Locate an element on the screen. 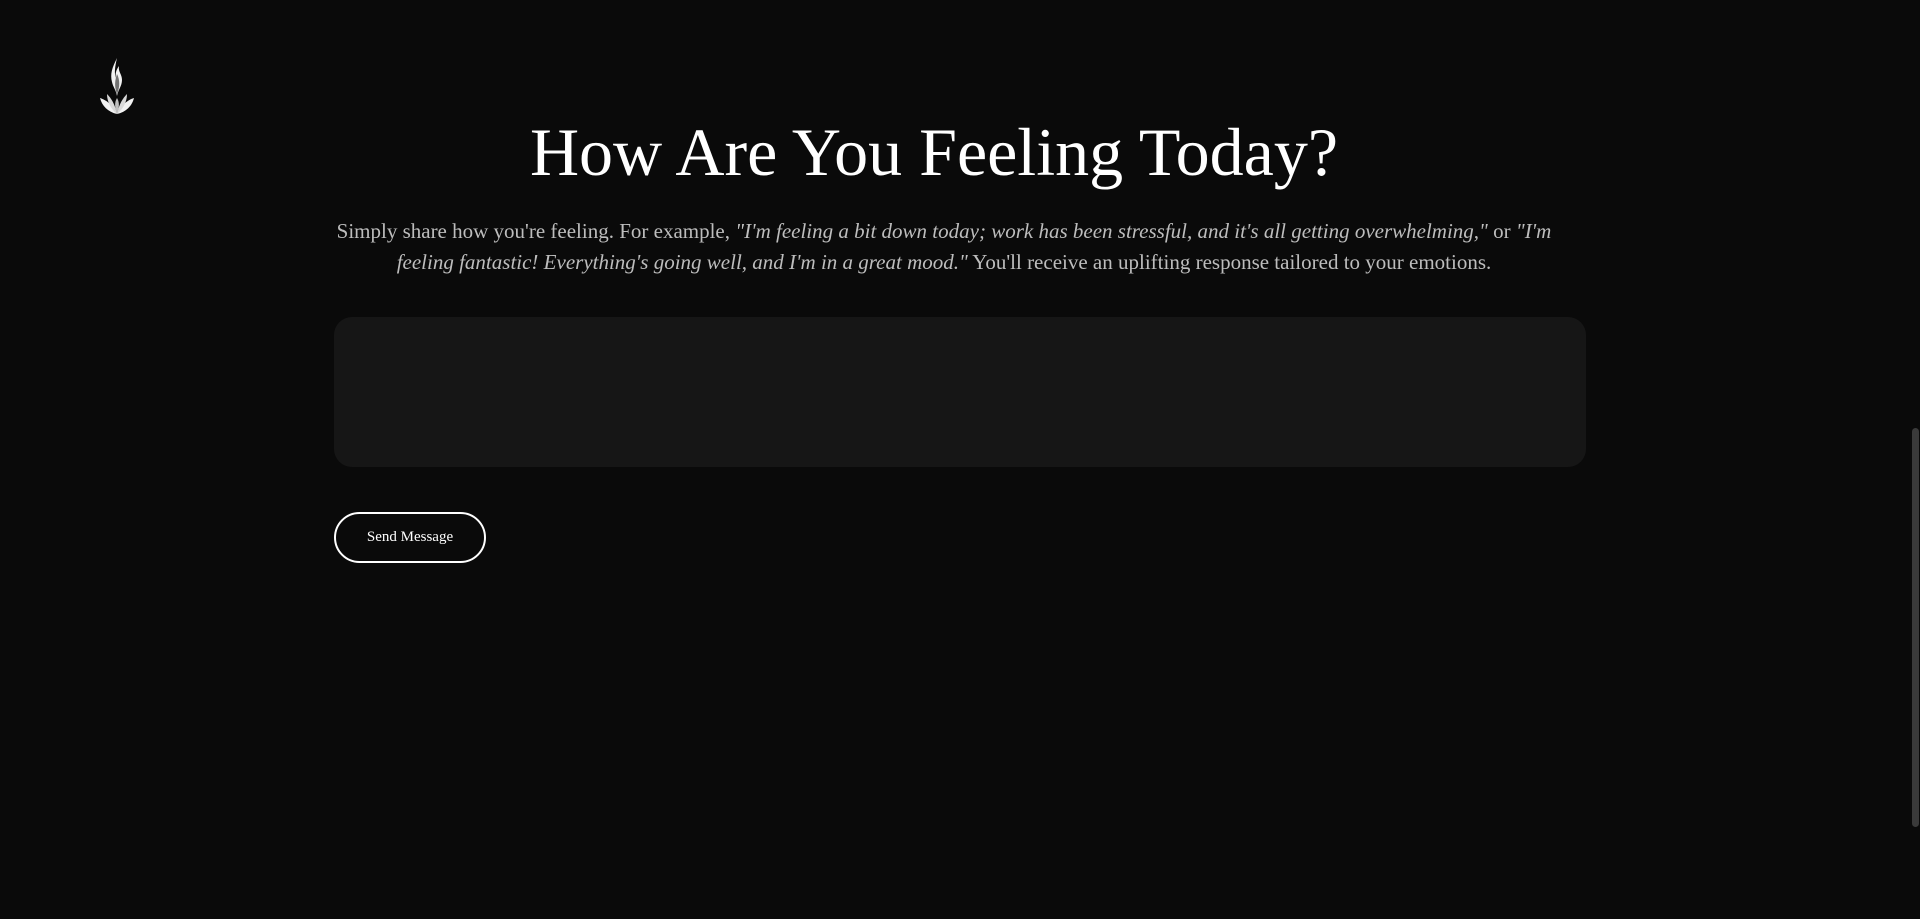  page-scrollbar is located at coordinates (1915, 459).